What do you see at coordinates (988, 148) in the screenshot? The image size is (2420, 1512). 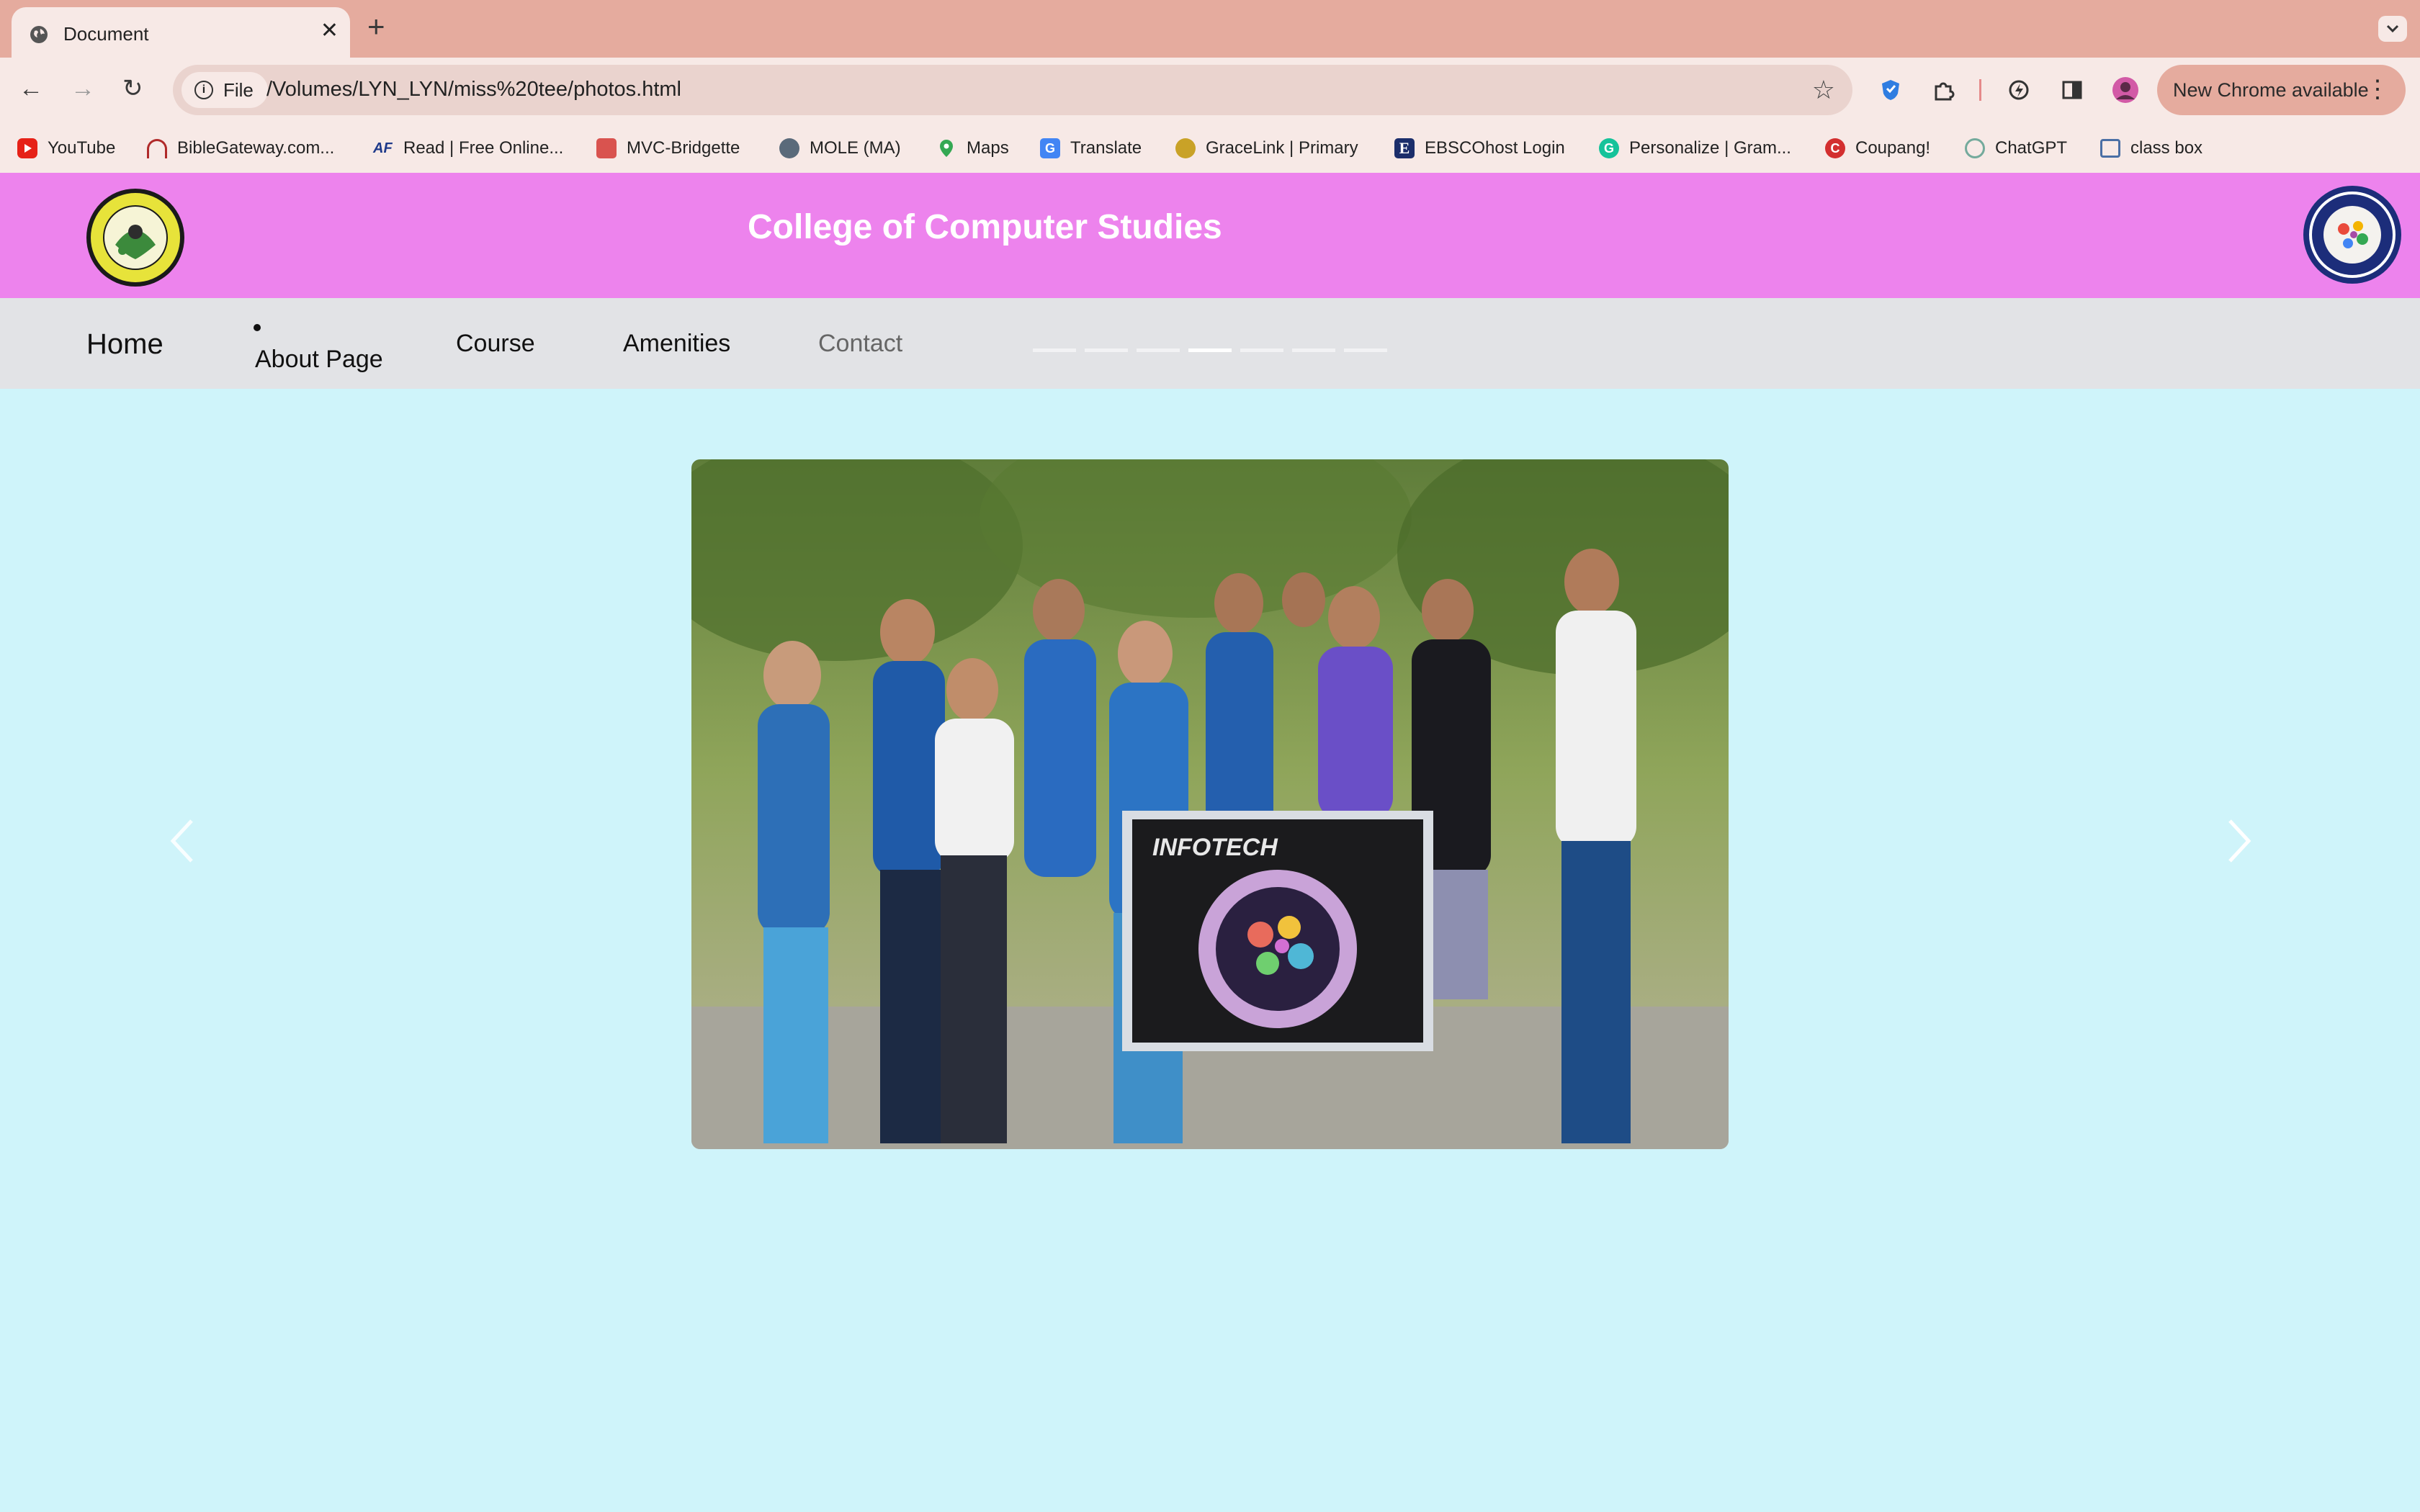 I see `bookmark-label: Maps` at bounding box center [988, 148].